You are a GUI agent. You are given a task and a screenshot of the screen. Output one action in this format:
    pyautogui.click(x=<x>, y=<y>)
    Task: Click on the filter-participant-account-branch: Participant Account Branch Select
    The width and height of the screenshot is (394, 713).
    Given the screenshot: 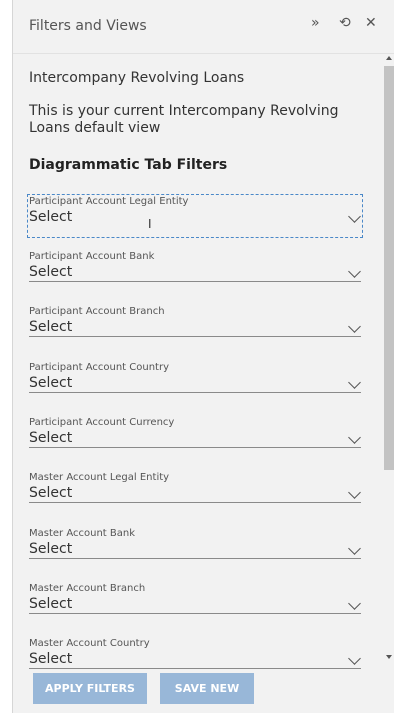 What is the action you would take?
    pyautogui.click(x=195, y=326)
    